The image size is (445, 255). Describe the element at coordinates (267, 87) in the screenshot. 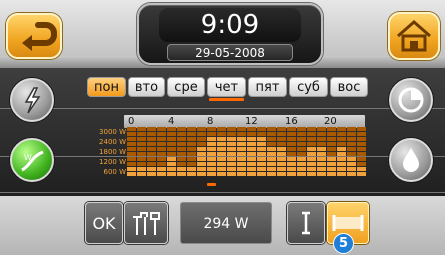

I see `day-tab-fri: пят` at that location.